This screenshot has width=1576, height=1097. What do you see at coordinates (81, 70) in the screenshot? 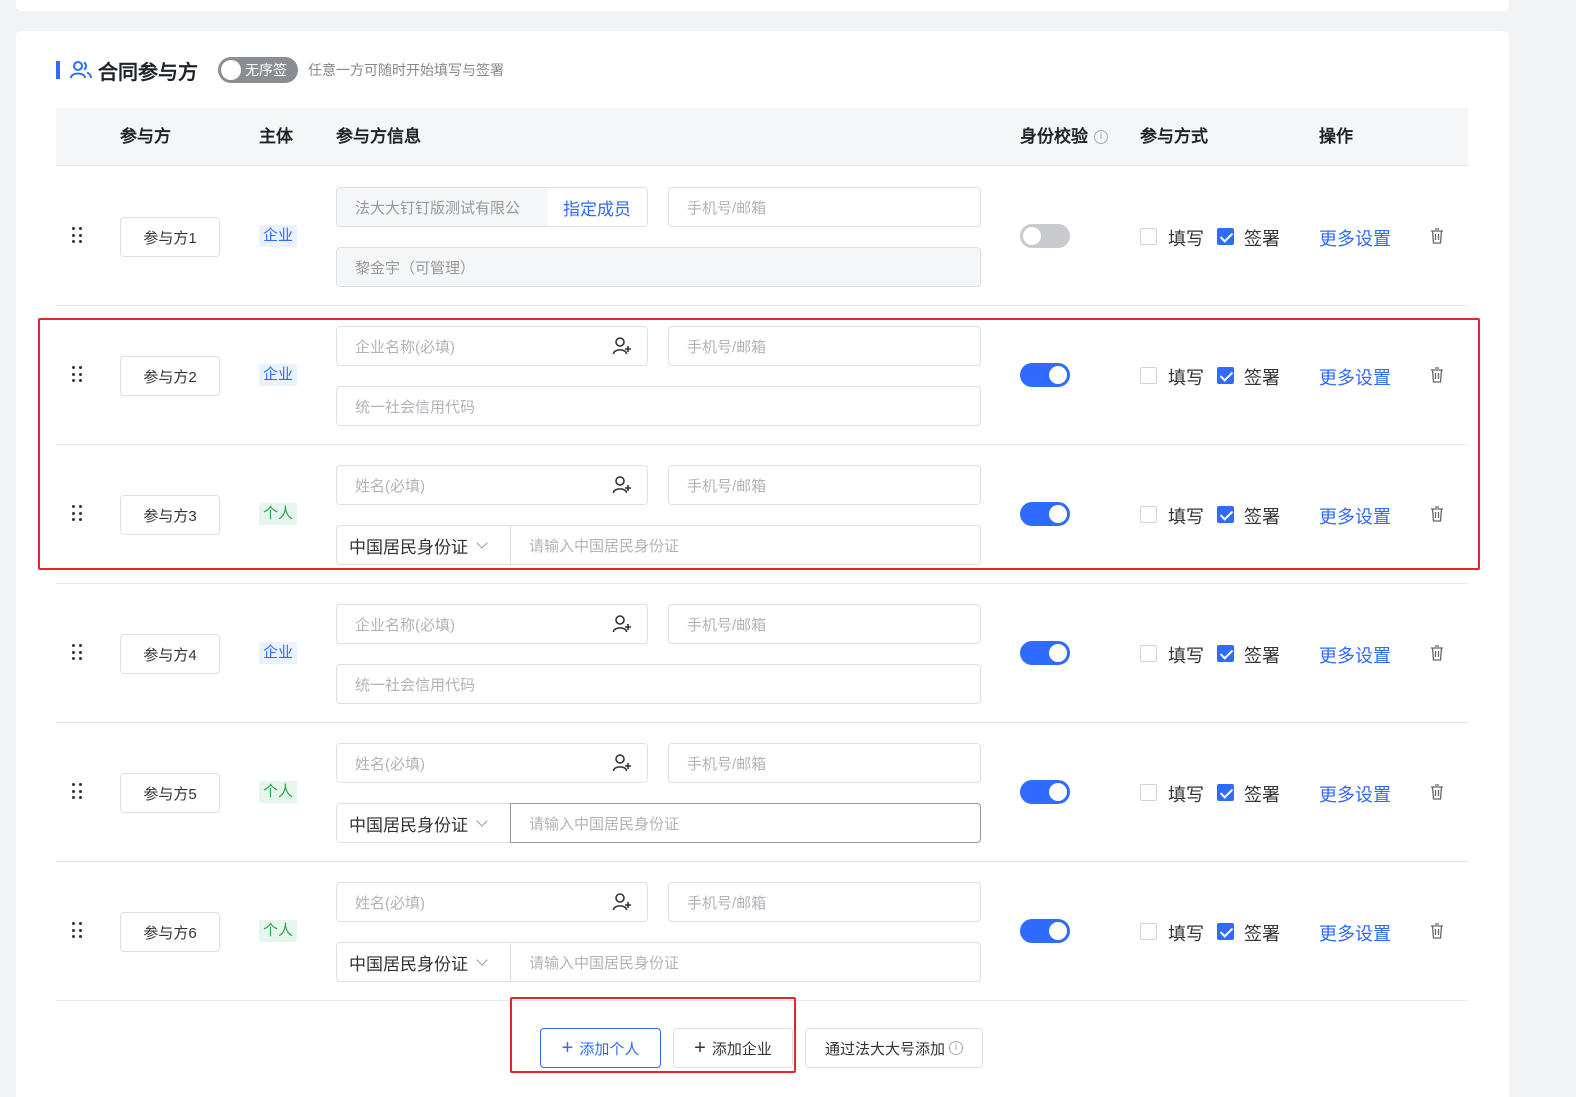
I see `users-icon` at bounding box center [81, 70].